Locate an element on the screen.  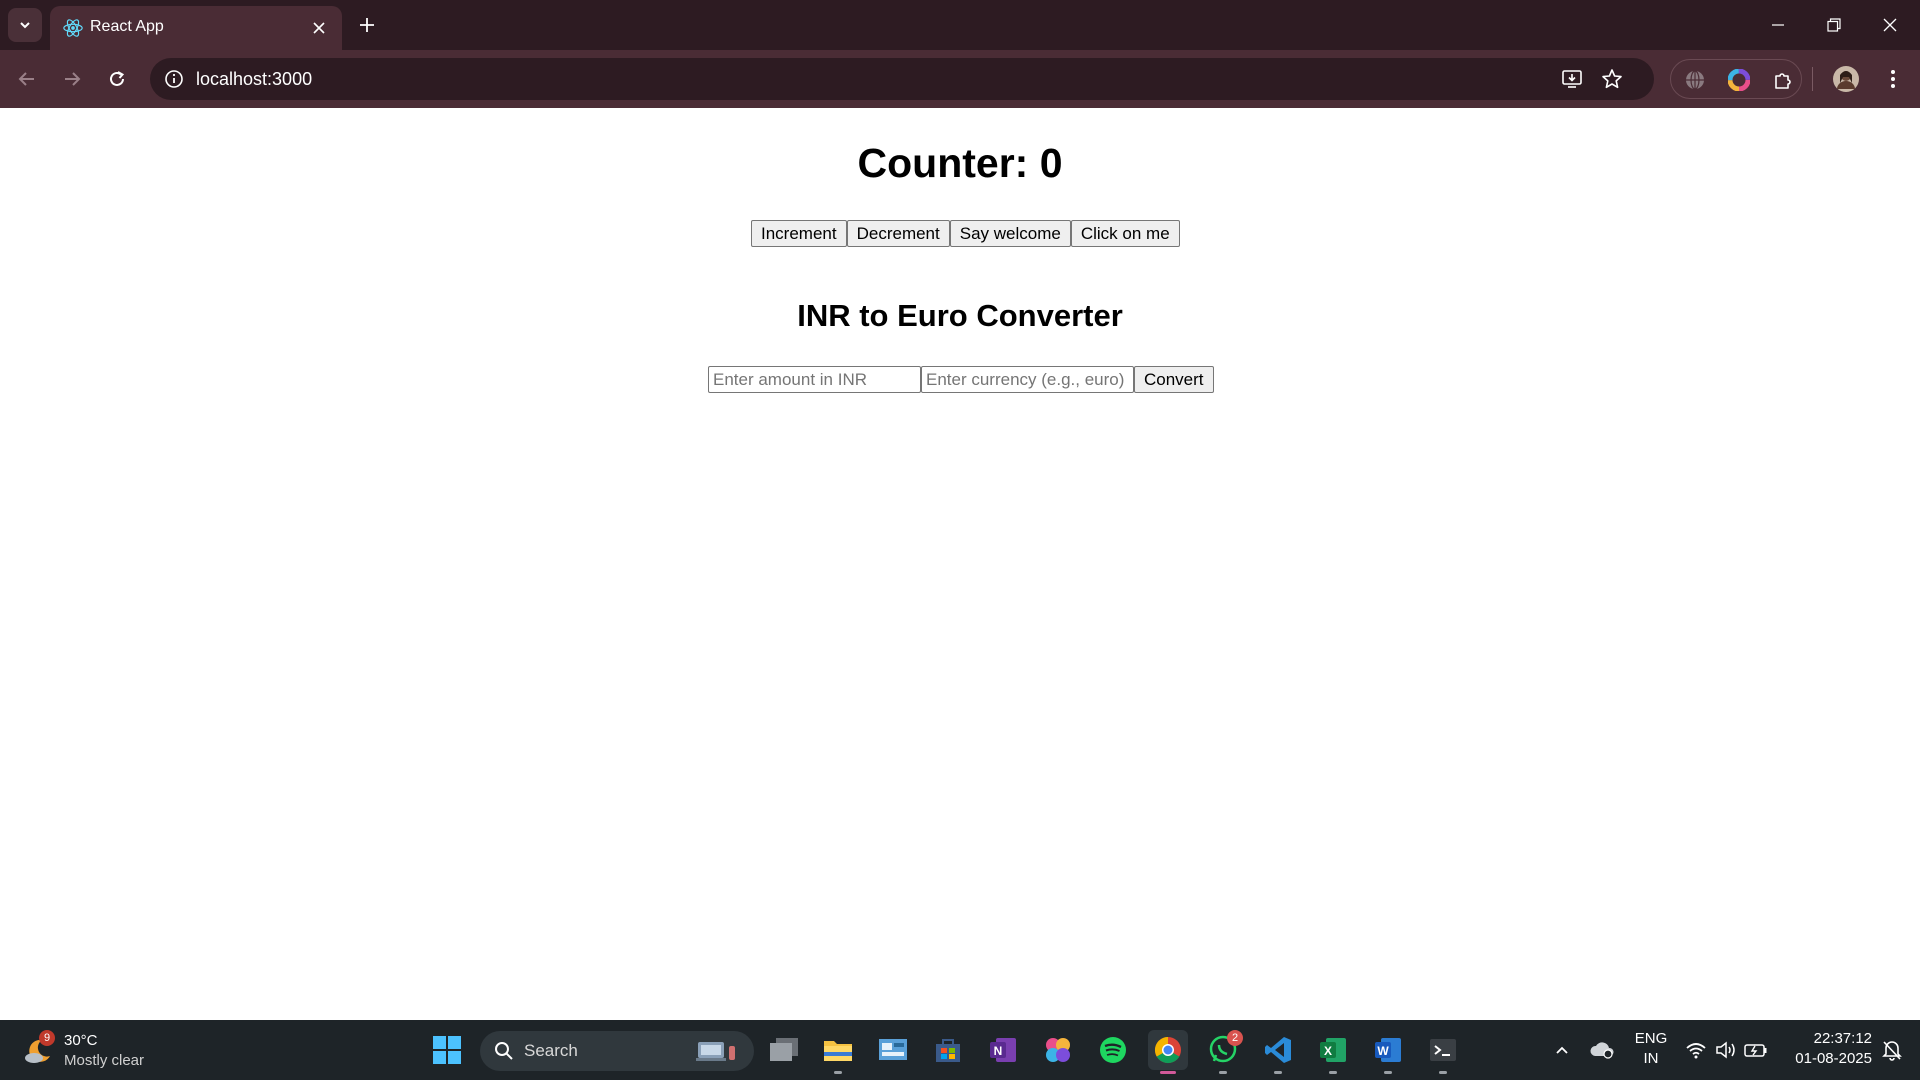
puzzle-icon is located at coordinates (1783, 81).